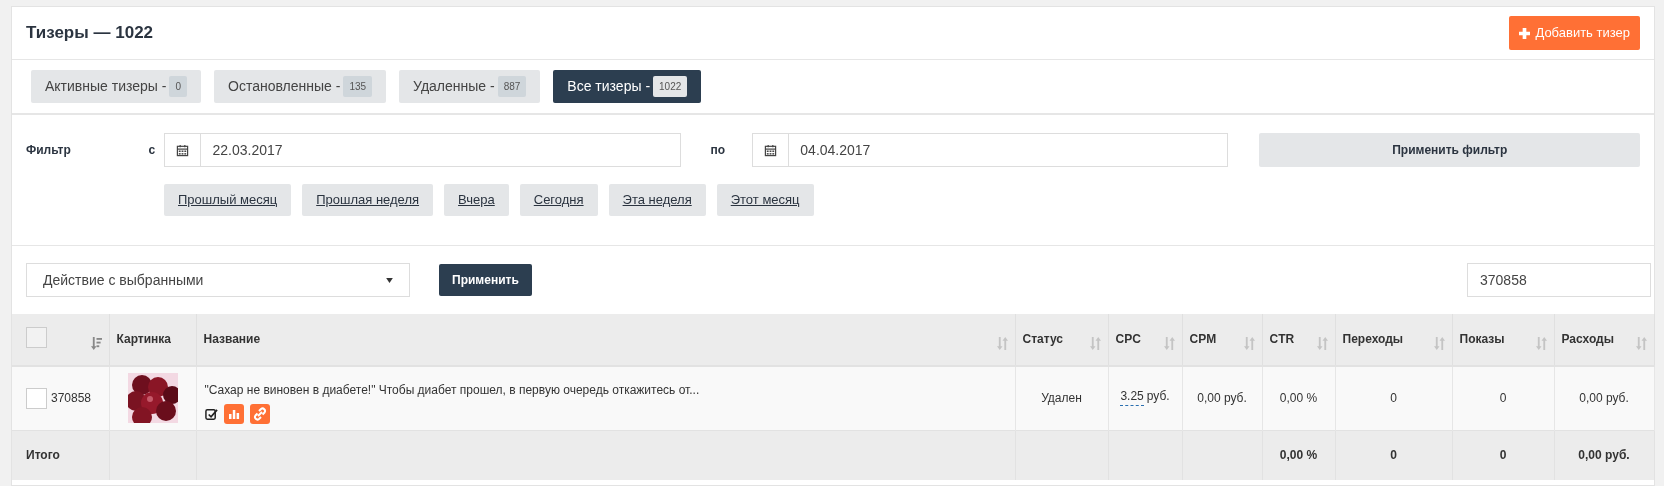 The image size is (1664, 486). Describe the element at coordinates (1298, 398) in the screenshot. I see `table-cell: 0,00 %` at that location.